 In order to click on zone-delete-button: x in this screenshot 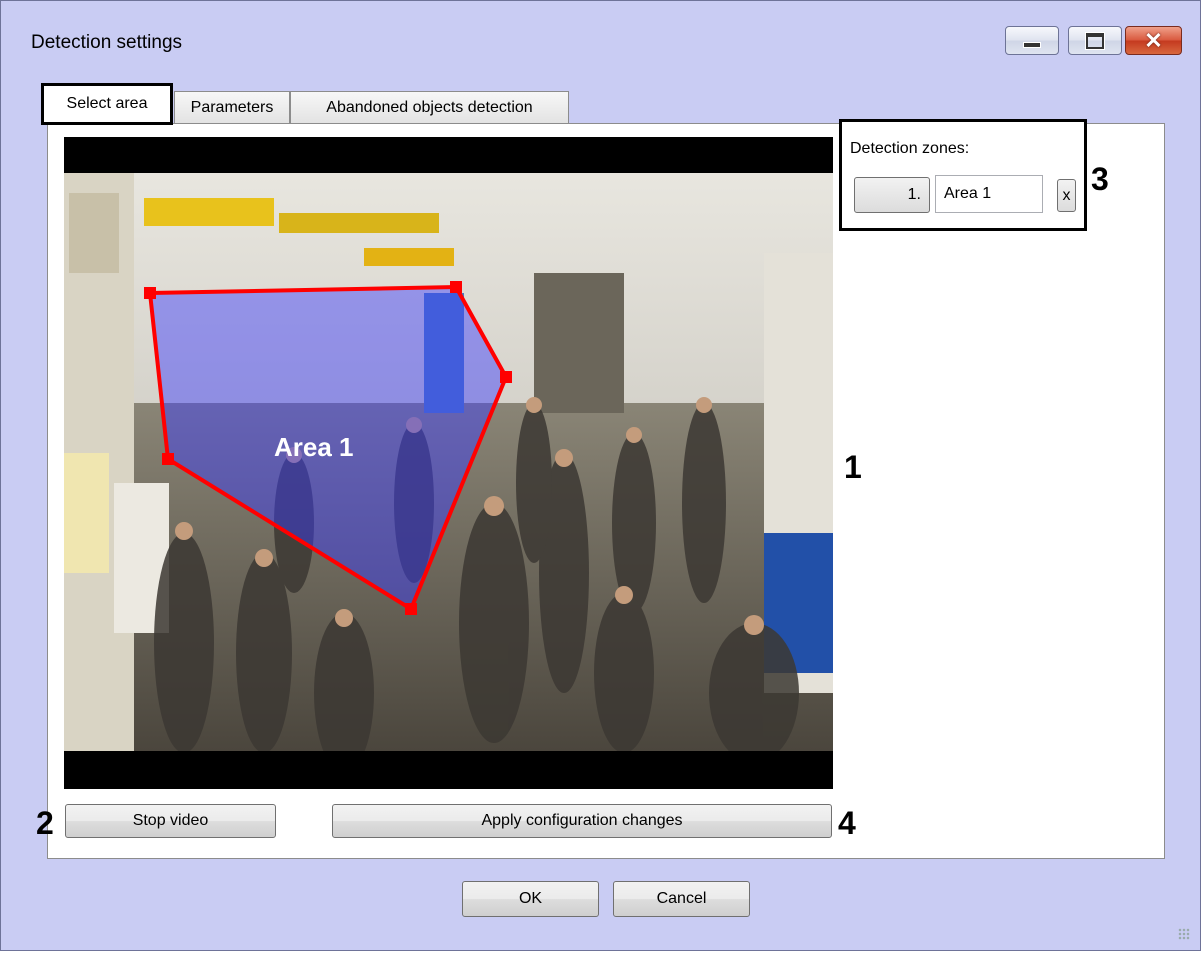, I will do `click(1066, 195)`.